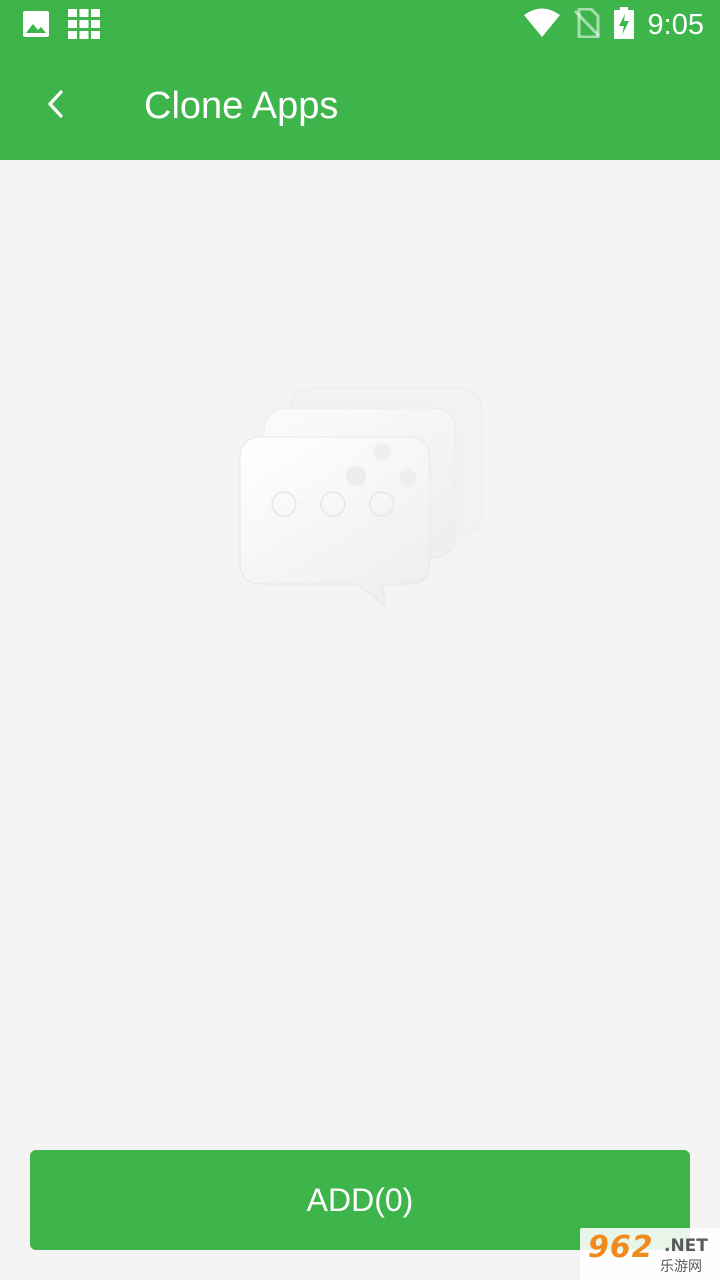  I want to click on page-title: Clone Apps, so click(241, 106).